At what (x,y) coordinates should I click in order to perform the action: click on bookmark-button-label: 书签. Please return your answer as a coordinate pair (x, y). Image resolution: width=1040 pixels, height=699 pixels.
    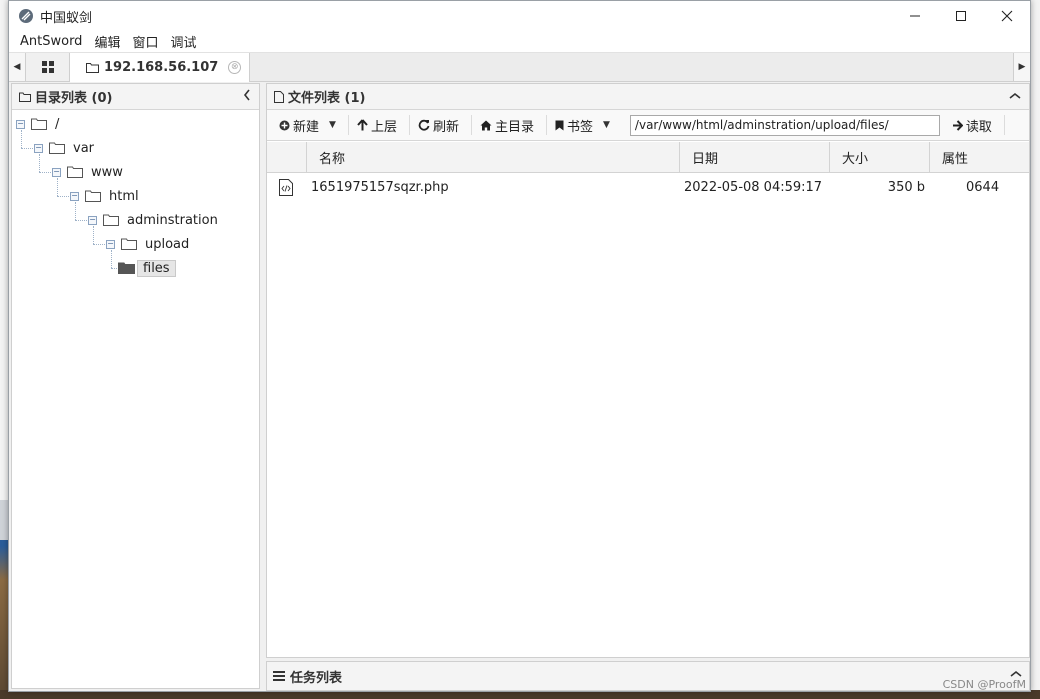
    Looking at the image, I should click on (579, 127).